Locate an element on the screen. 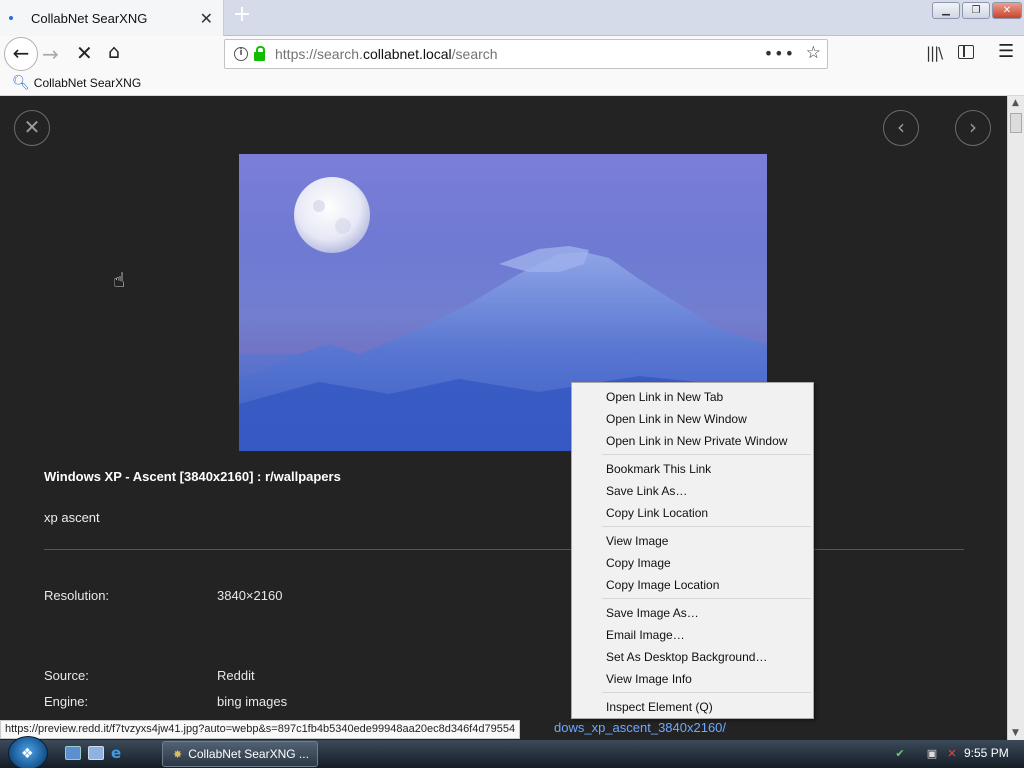 The height and width of the screenshot is (768, 1024). clock: 9:55 PM is located at coordinates (986, 753).